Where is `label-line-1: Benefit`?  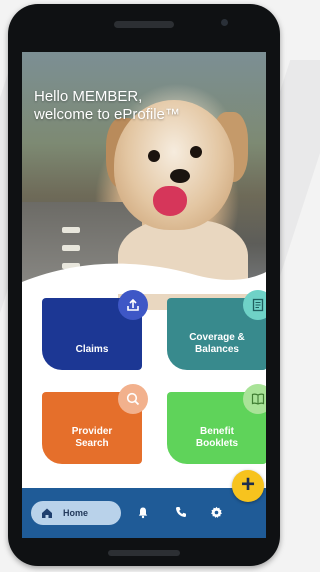
label-line-1: Benefit is located at coordinates (217, 431).